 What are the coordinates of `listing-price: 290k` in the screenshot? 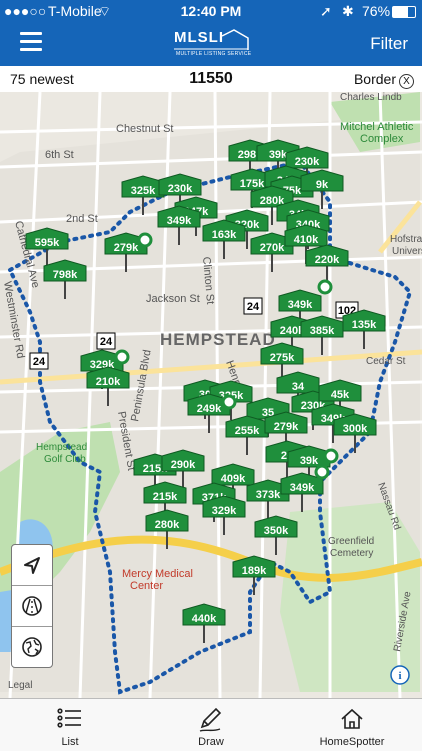 It's located at (183, 465).